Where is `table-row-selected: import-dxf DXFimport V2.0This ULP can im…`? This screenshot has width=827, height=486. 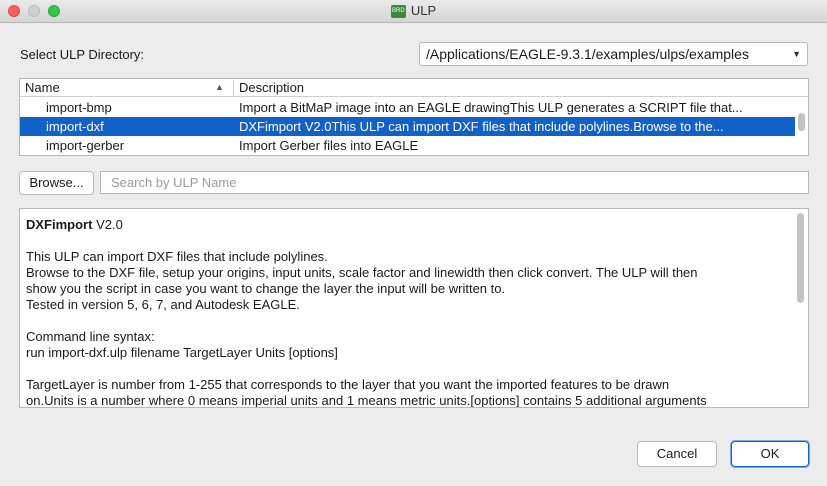
table-row-selected: import-dxf DXFimport V2.0This ULP can im… is located at coordinates (407, 126).